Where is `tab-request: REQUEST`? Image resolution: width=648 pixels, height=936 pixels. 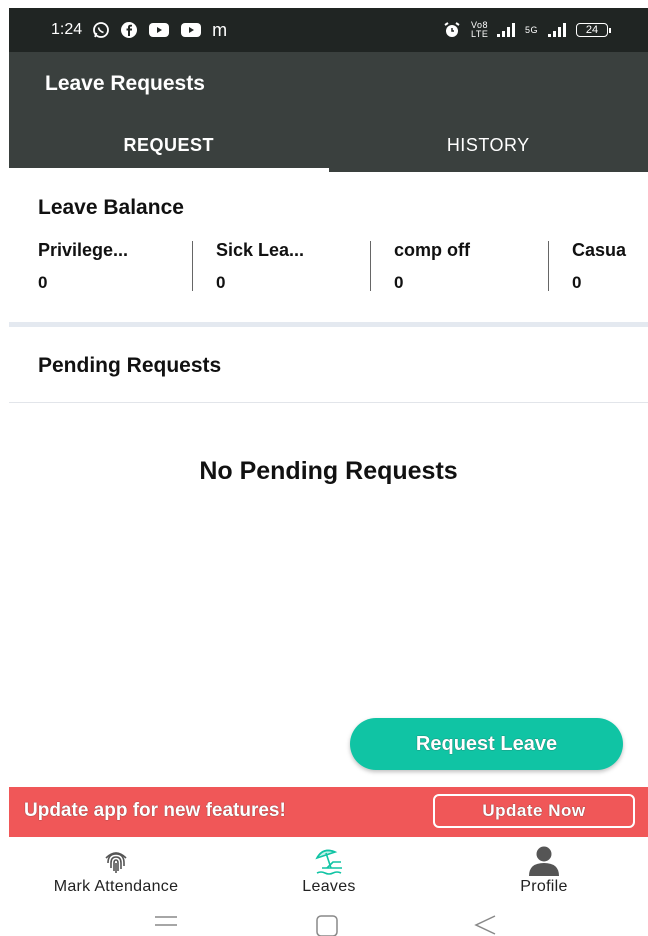 tab-request: REQUEST is located at coordinates (169, 145).